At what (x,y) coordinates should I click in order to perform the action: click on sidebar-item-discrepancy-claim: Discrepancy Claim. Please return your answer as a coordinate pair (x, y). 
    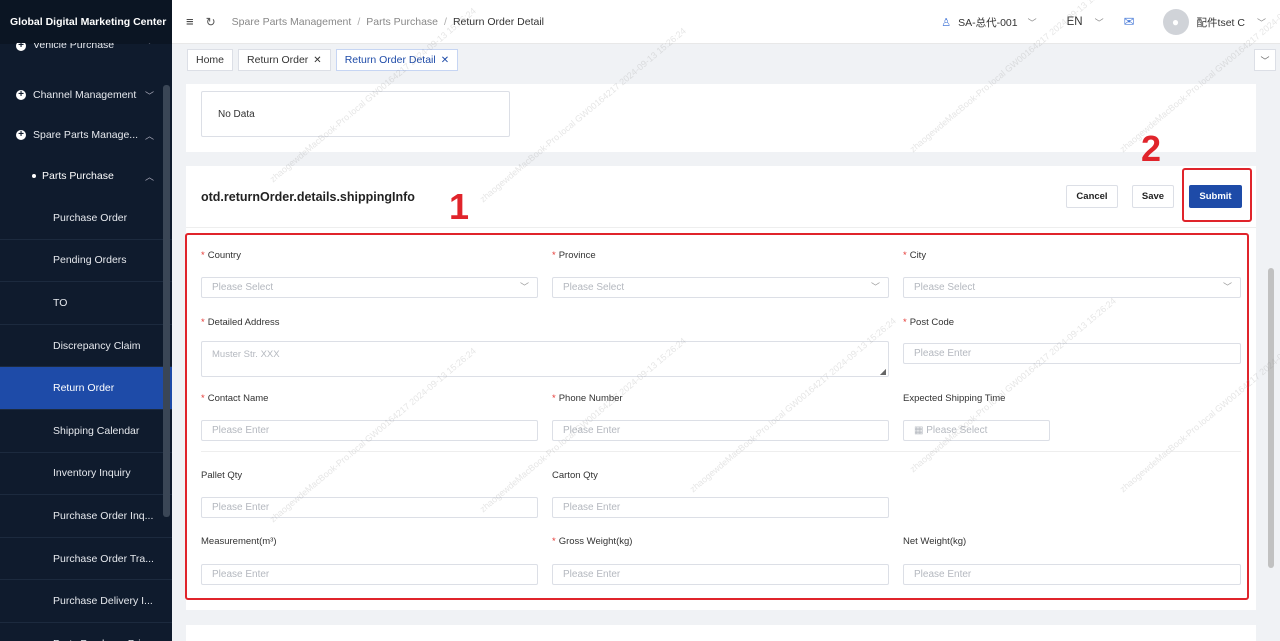
    Looking at the image, I should click on (86, 346).